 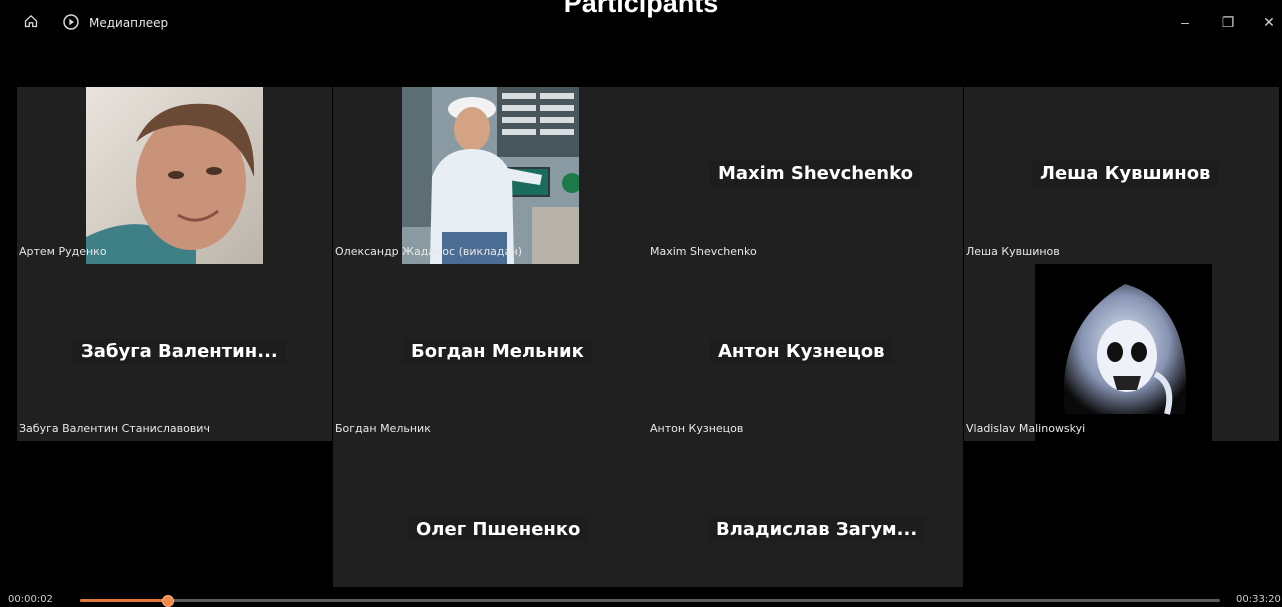 I want to click on seek-handle, so click(x=167, y=601).